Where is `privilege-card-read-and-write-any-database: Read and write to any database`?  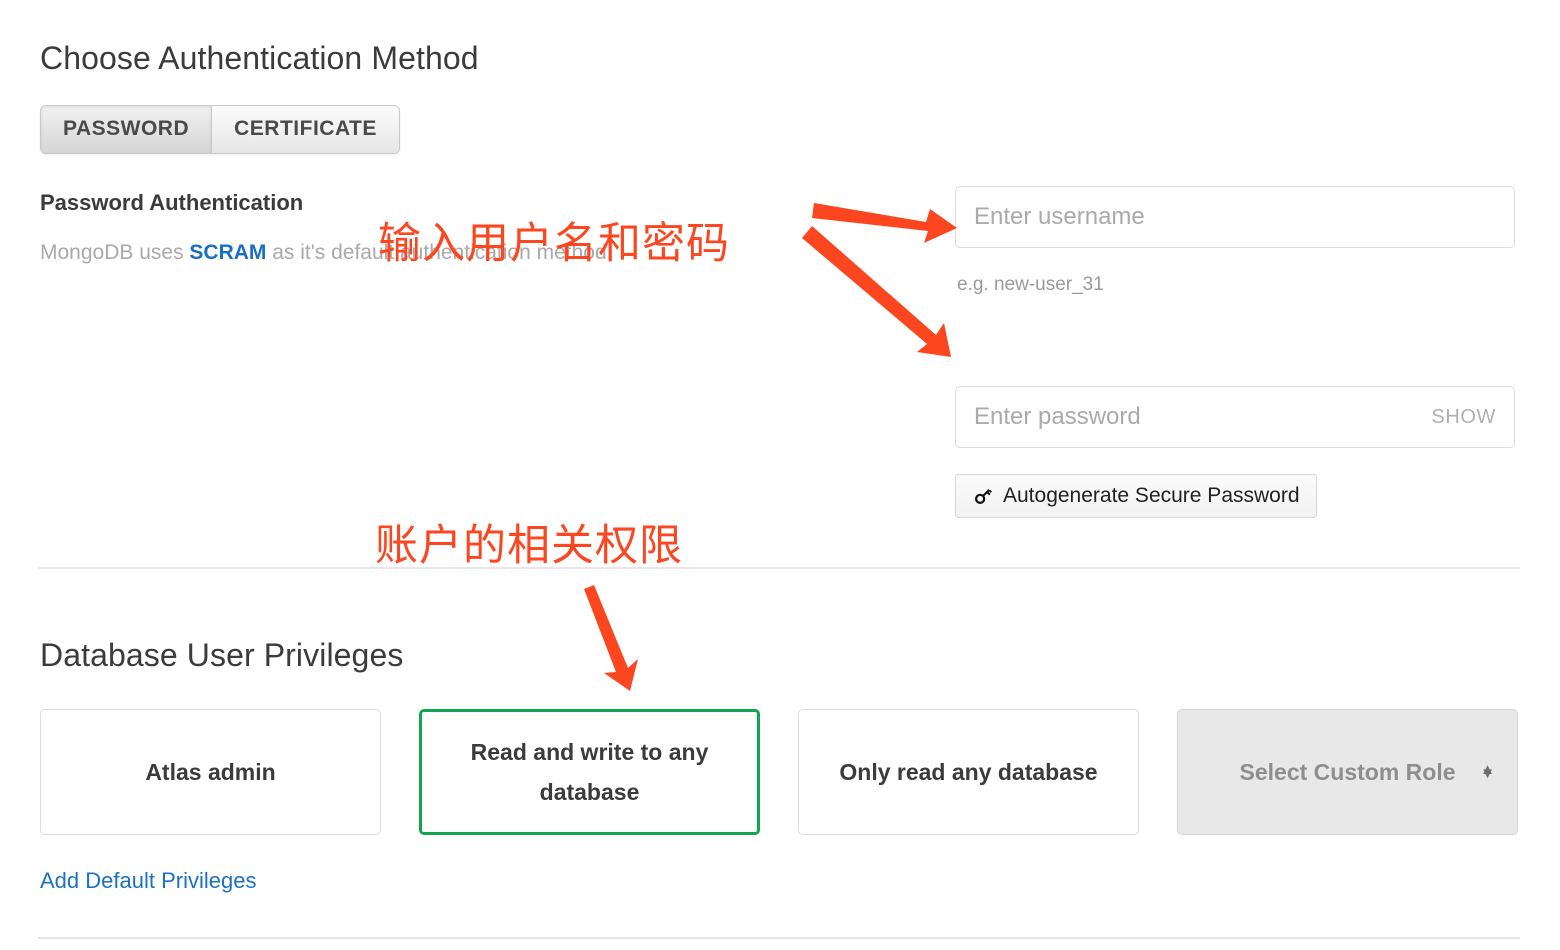
privilege-card-read-and-write-any-database: Read and write to any database is located at coordinates (589, 772).